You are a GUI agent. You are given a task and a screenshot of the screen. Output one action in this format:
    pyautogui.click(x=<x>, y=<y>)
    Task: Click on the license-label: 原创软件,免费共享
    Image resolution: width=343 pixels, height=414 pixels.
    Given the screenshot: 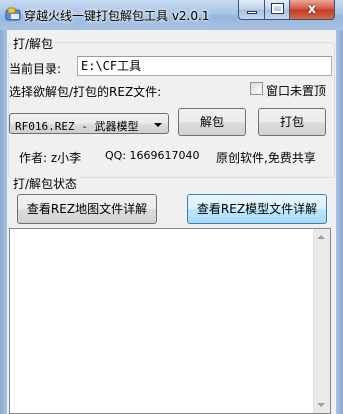 What is the action you would take?
    pyautogui.click(x=266, y=158)
    